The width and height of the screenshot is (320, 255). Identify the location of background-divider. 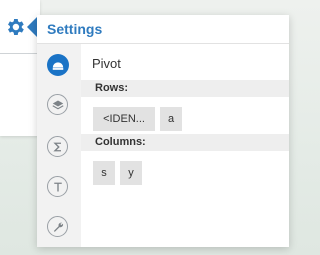
(20, 53).